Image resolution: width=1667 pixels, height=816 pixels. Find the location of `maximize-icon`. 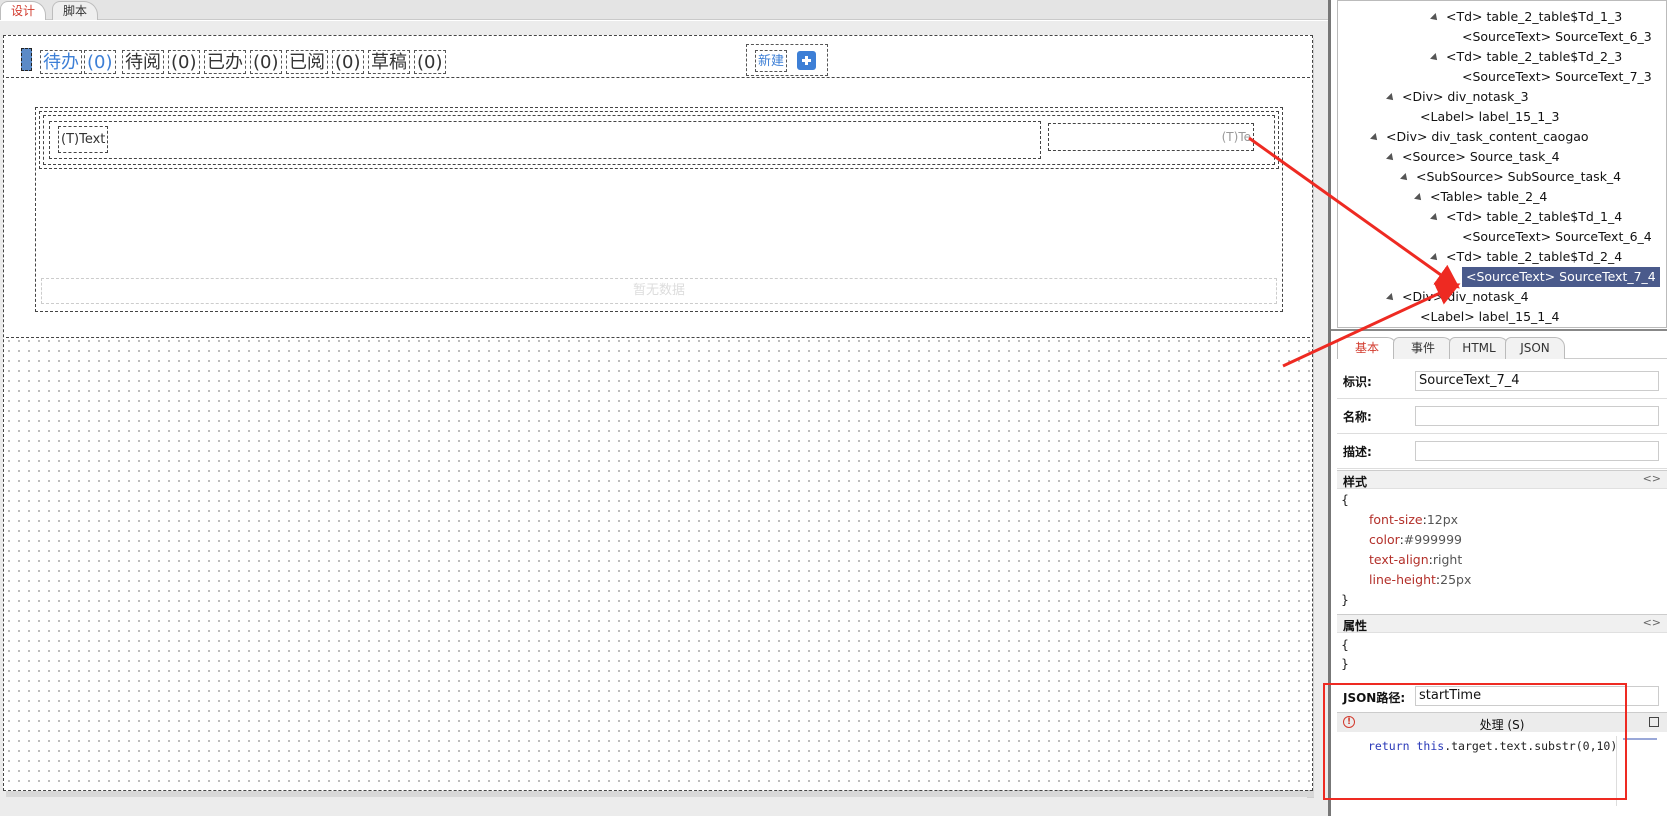

maximize-icon is located at coordinates (1654, 722).